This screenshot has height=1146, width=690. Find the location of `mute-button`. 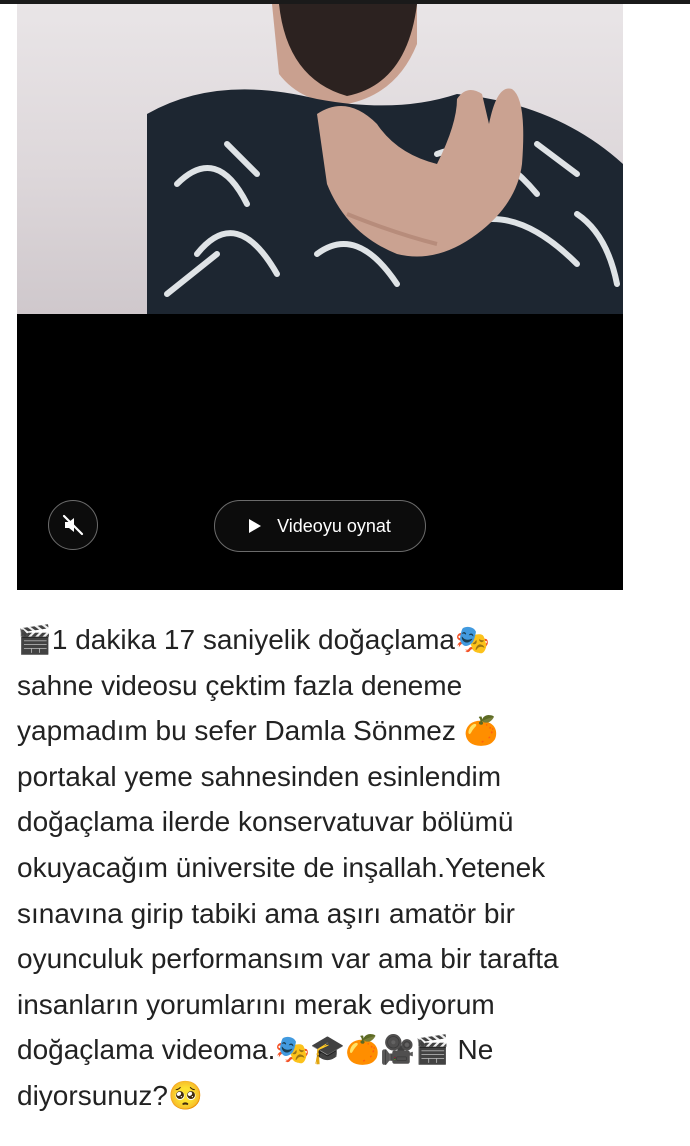

mute-button is located at coordinates (73, 525).